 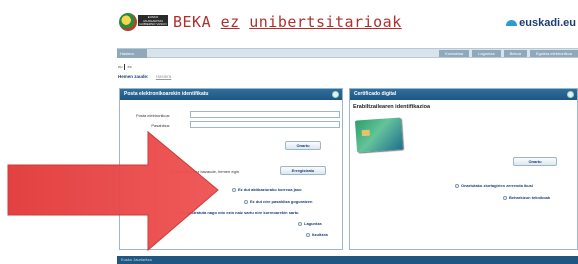 I want to click on government-logo: EUSKO JAURLARITZA GOBIERNO VASCO, so click(x=153, y=20).